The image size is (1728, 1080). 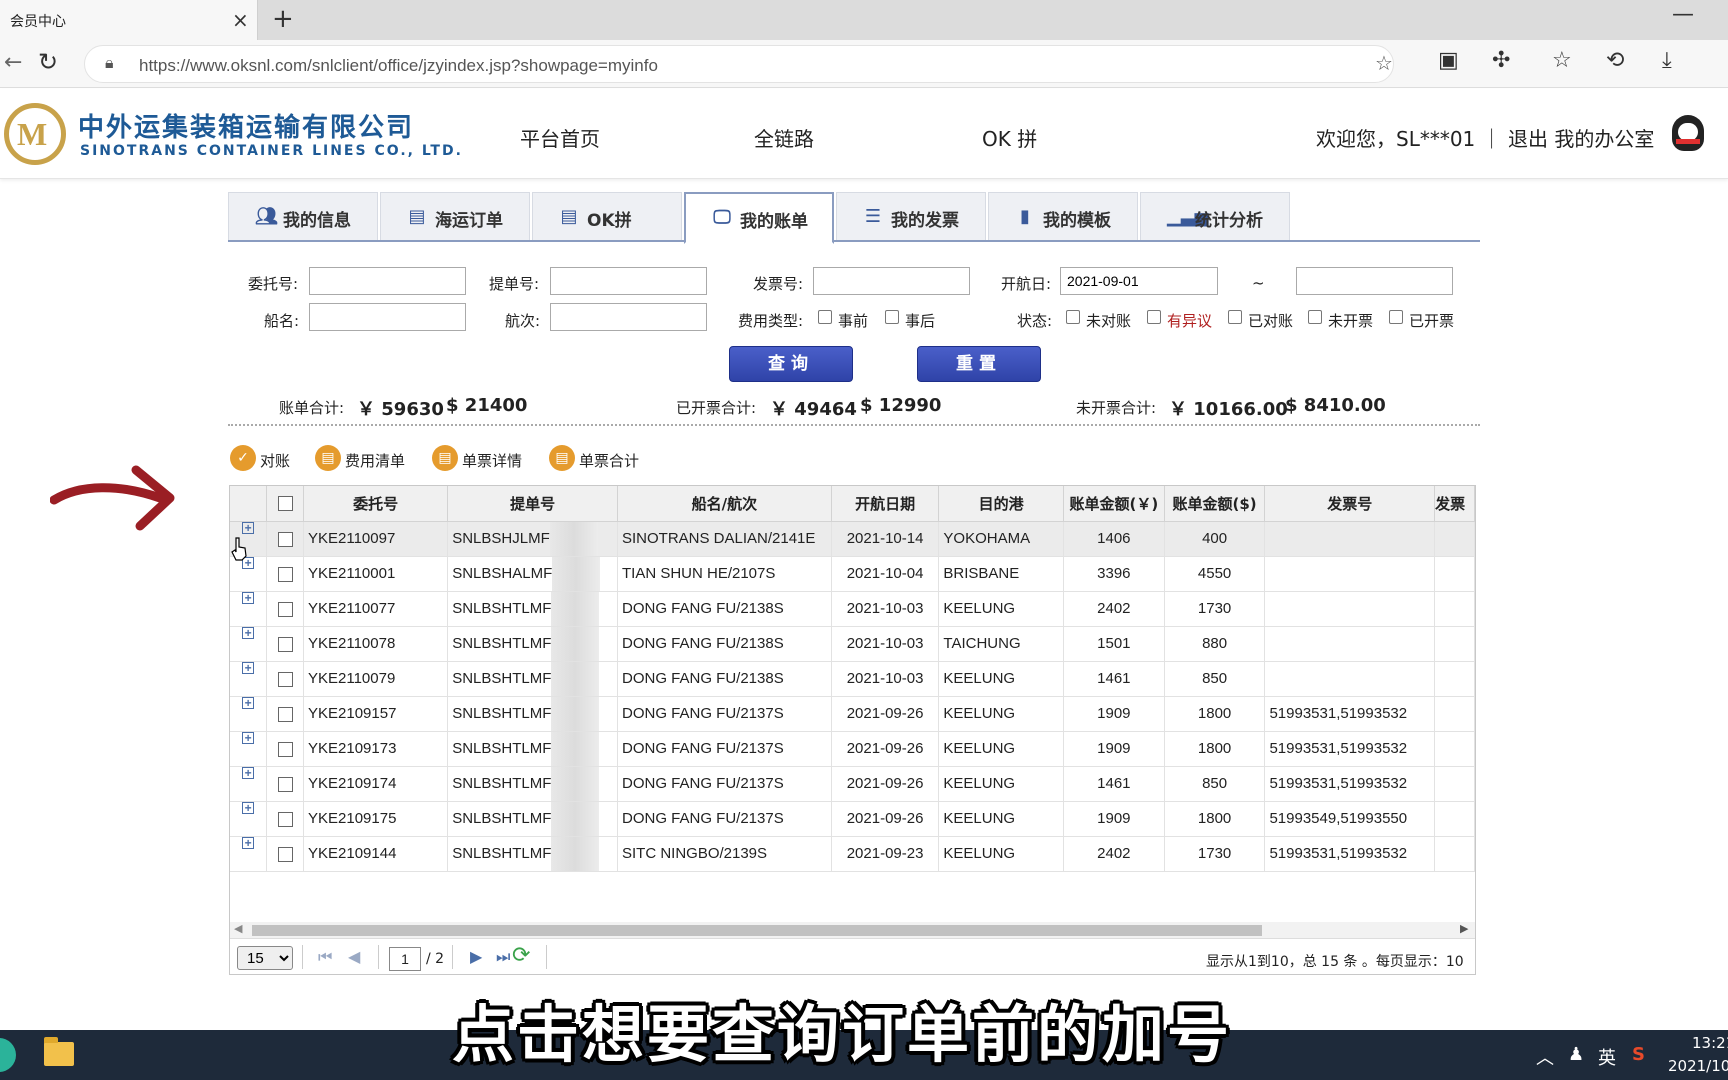 I want to click on tab-my-info: 👥︎ 我的信息, so click(x=303, y=216).